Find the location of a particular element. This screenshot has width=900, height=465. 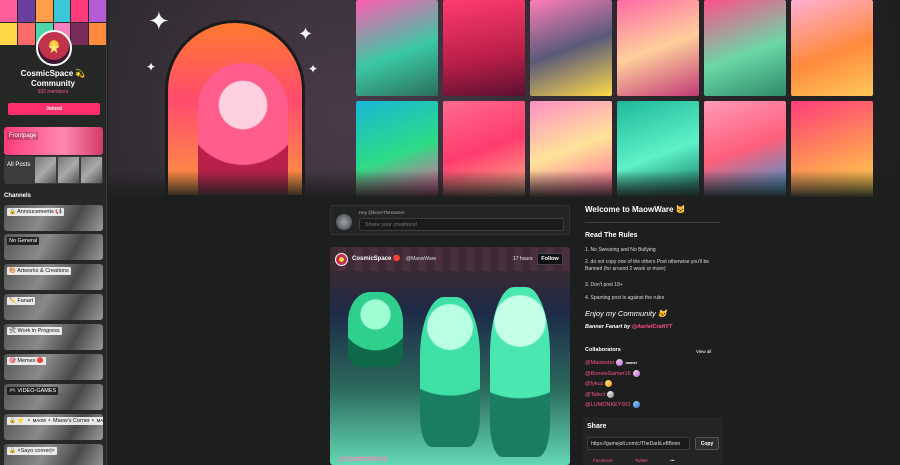

member-count: 932 members is located at coordinates (53, 92).